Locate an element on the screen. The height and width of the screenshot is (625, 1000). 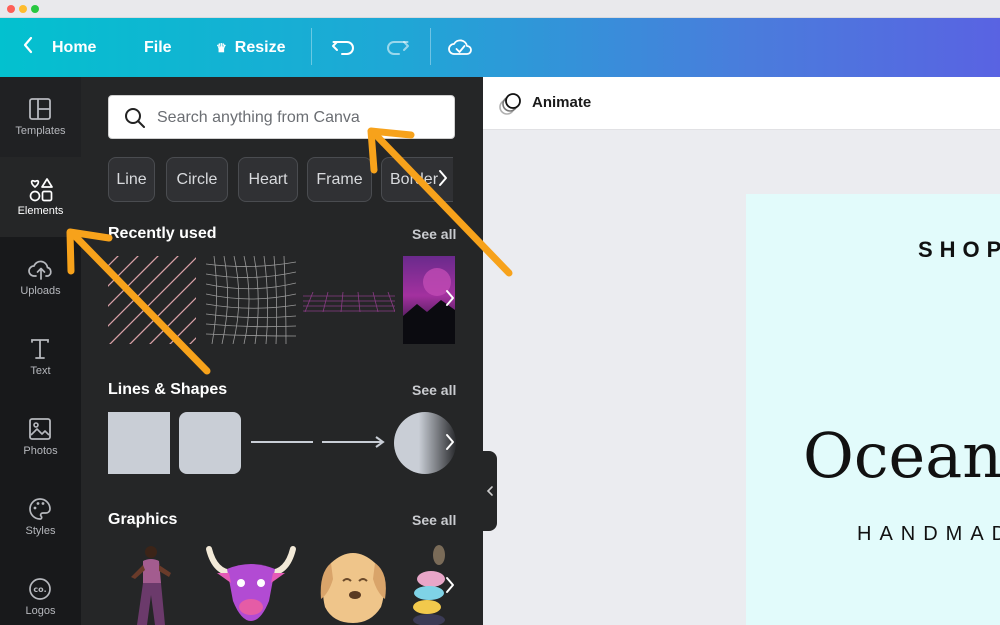
chips-next-arrow-icon is located at coordinates (443, 181).